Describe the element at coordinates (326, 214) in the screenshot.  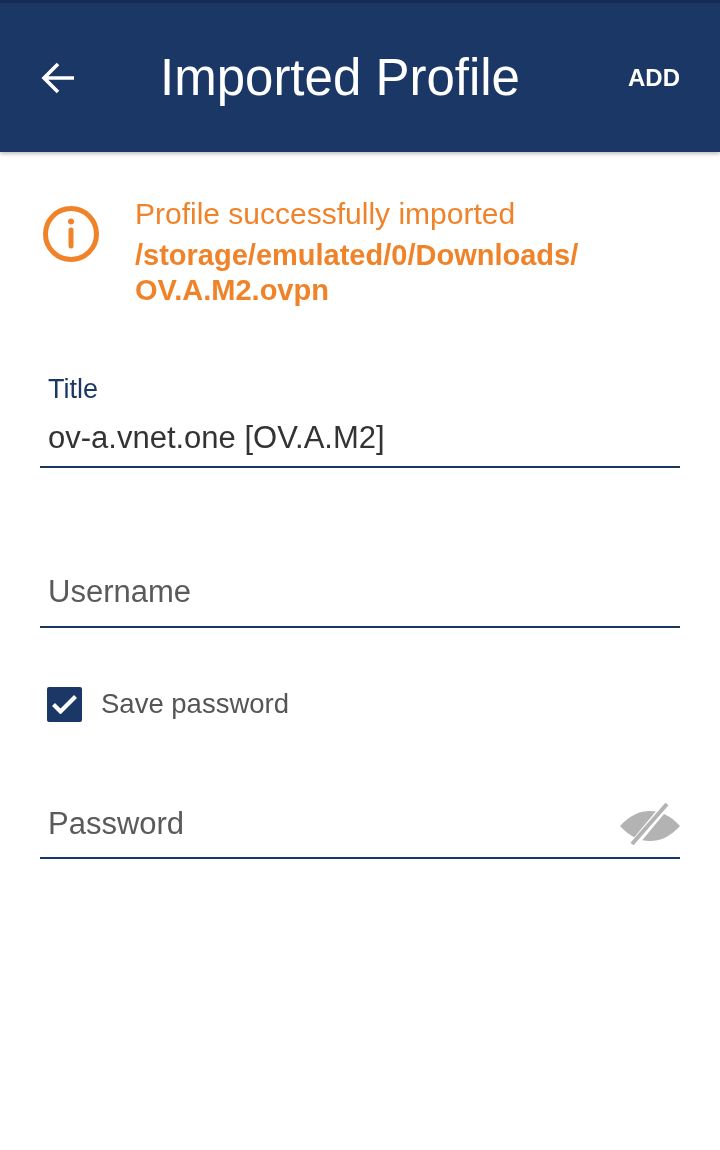
I see `success-message: Profile successfully imported` at that location.